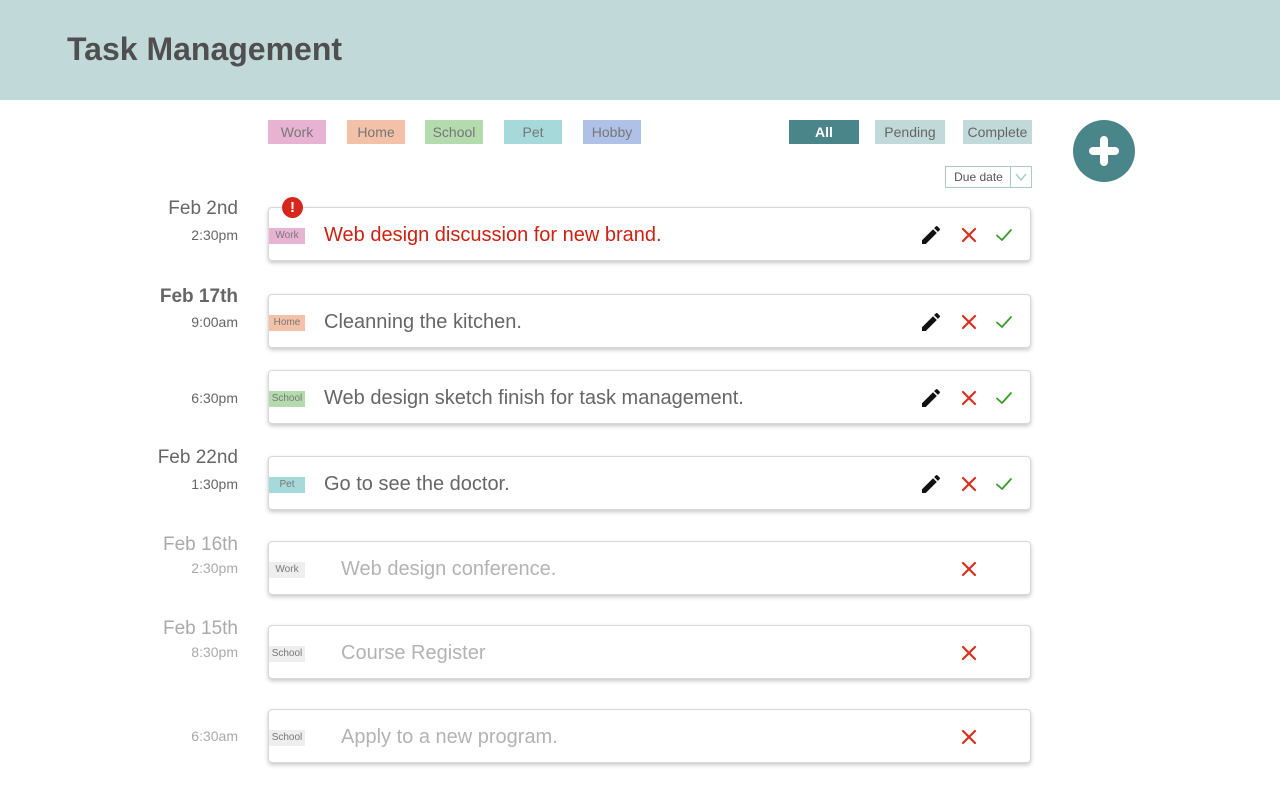 The image size is (1280, 800). I want to click on filter-all-tab: All, so click(824, 132).